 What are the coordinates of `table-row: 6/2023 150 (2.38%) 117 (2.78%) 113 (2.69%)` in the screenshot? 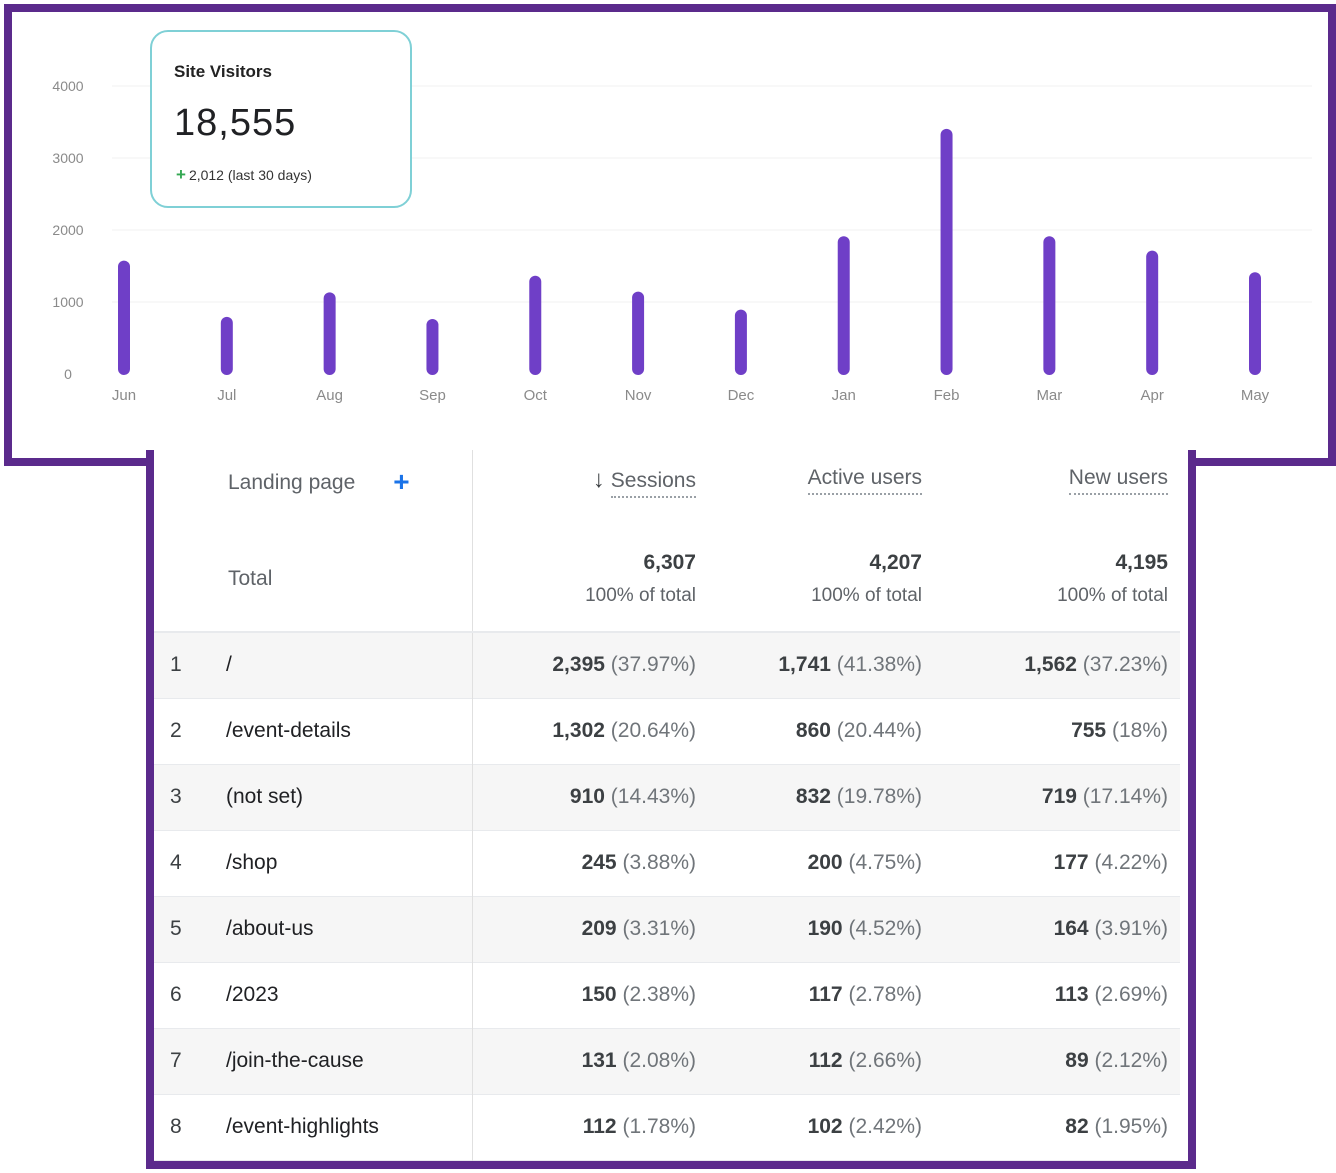 It's located at (667, 995).